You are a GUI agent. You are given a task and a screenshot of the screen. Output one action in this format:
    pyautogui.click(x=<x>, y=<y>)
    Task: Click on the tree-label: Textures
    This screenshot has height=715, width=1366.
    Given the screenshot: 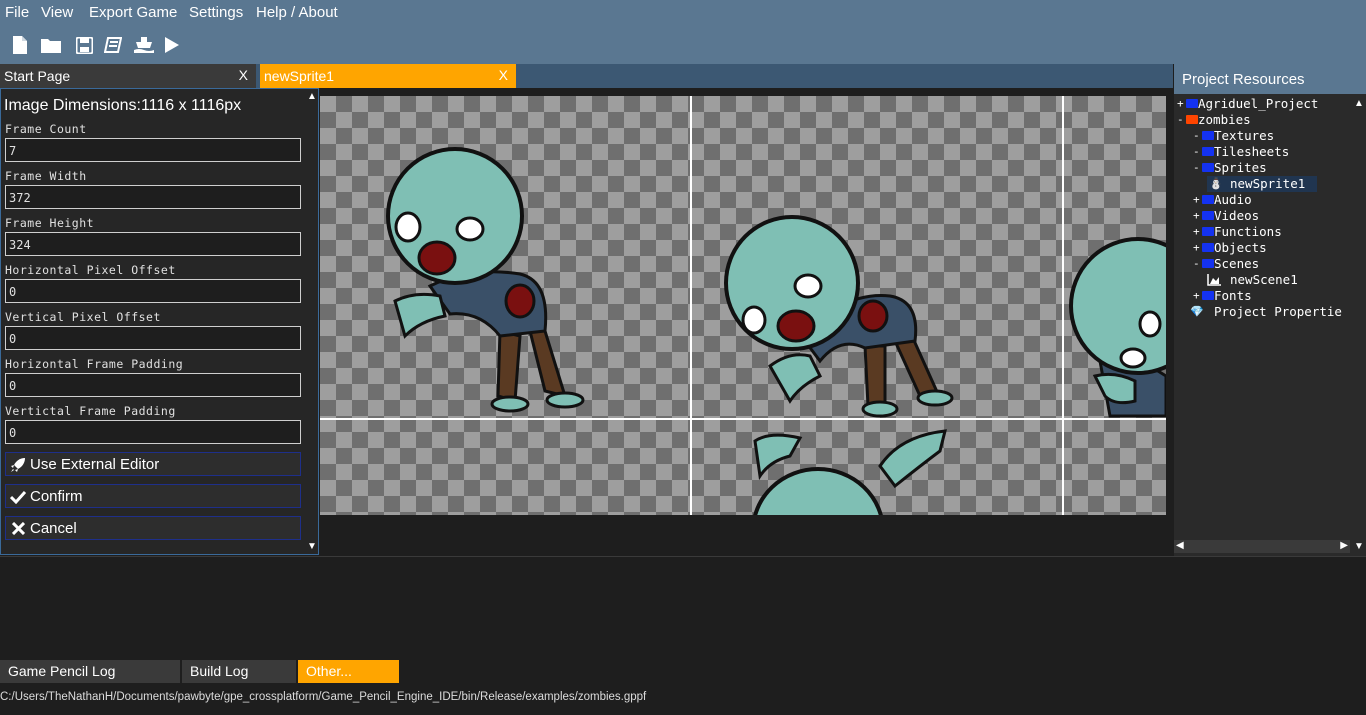 What is the action you would take?
    pyautogui.click(x=1244, y=135)
    